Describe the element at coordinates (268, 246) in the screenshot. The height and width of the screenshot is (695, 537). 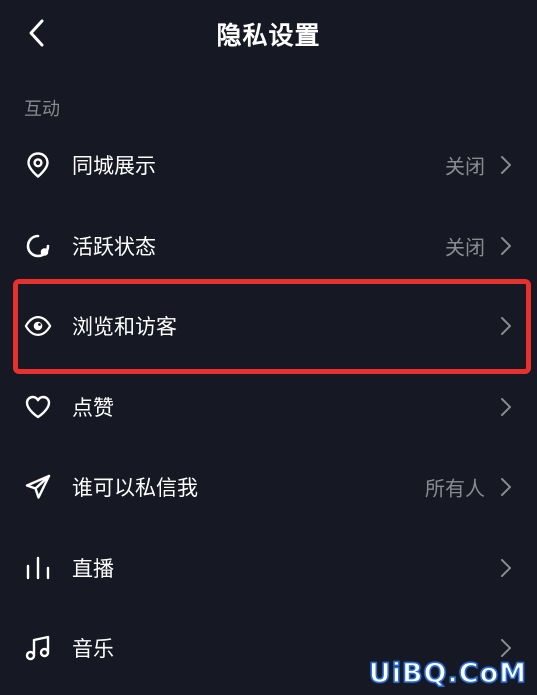
I see `settings-item-active-status: 活跃状态 关闭` at that location.